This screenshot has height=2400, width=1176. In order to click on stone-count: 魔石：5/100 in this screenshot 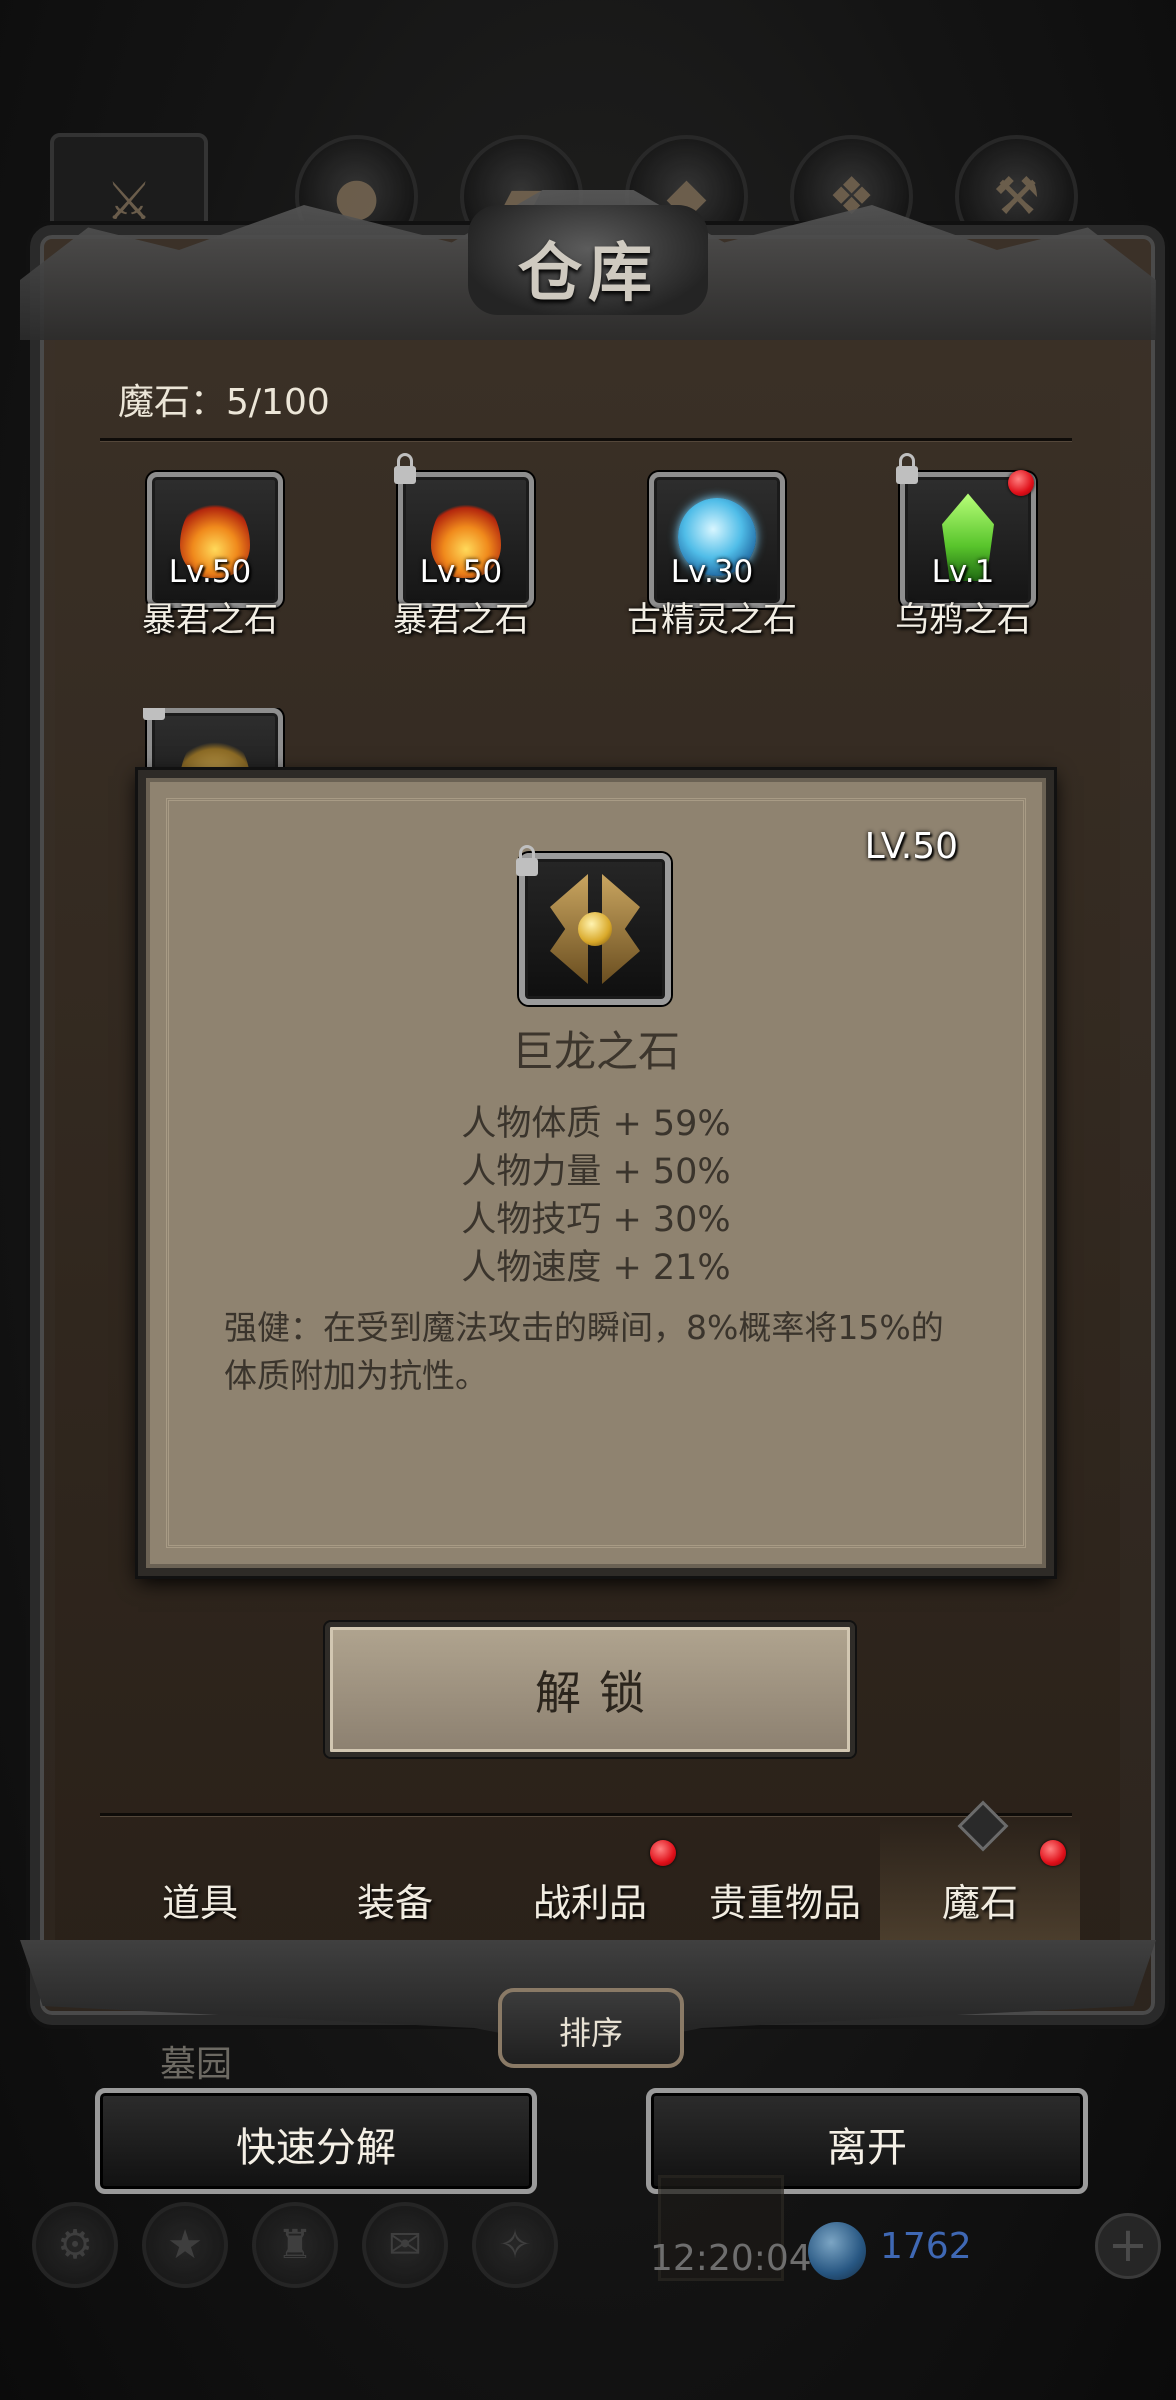, I will do `click(224, 402)`.